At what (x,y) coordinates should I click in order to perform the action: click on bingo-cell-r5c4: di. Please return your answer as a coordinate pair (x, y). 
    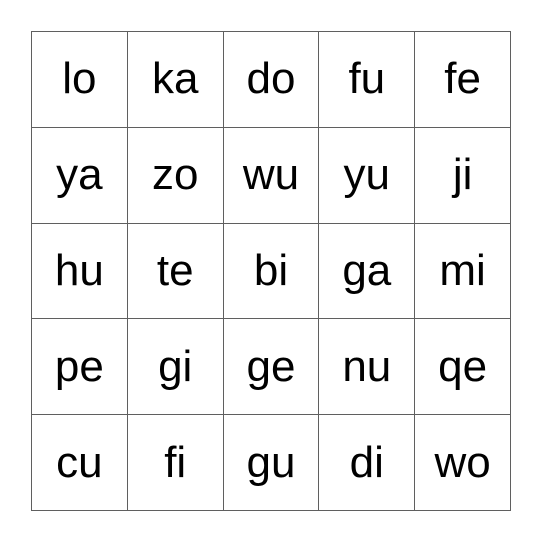
    Looking at the image, I should click on (367, 463).